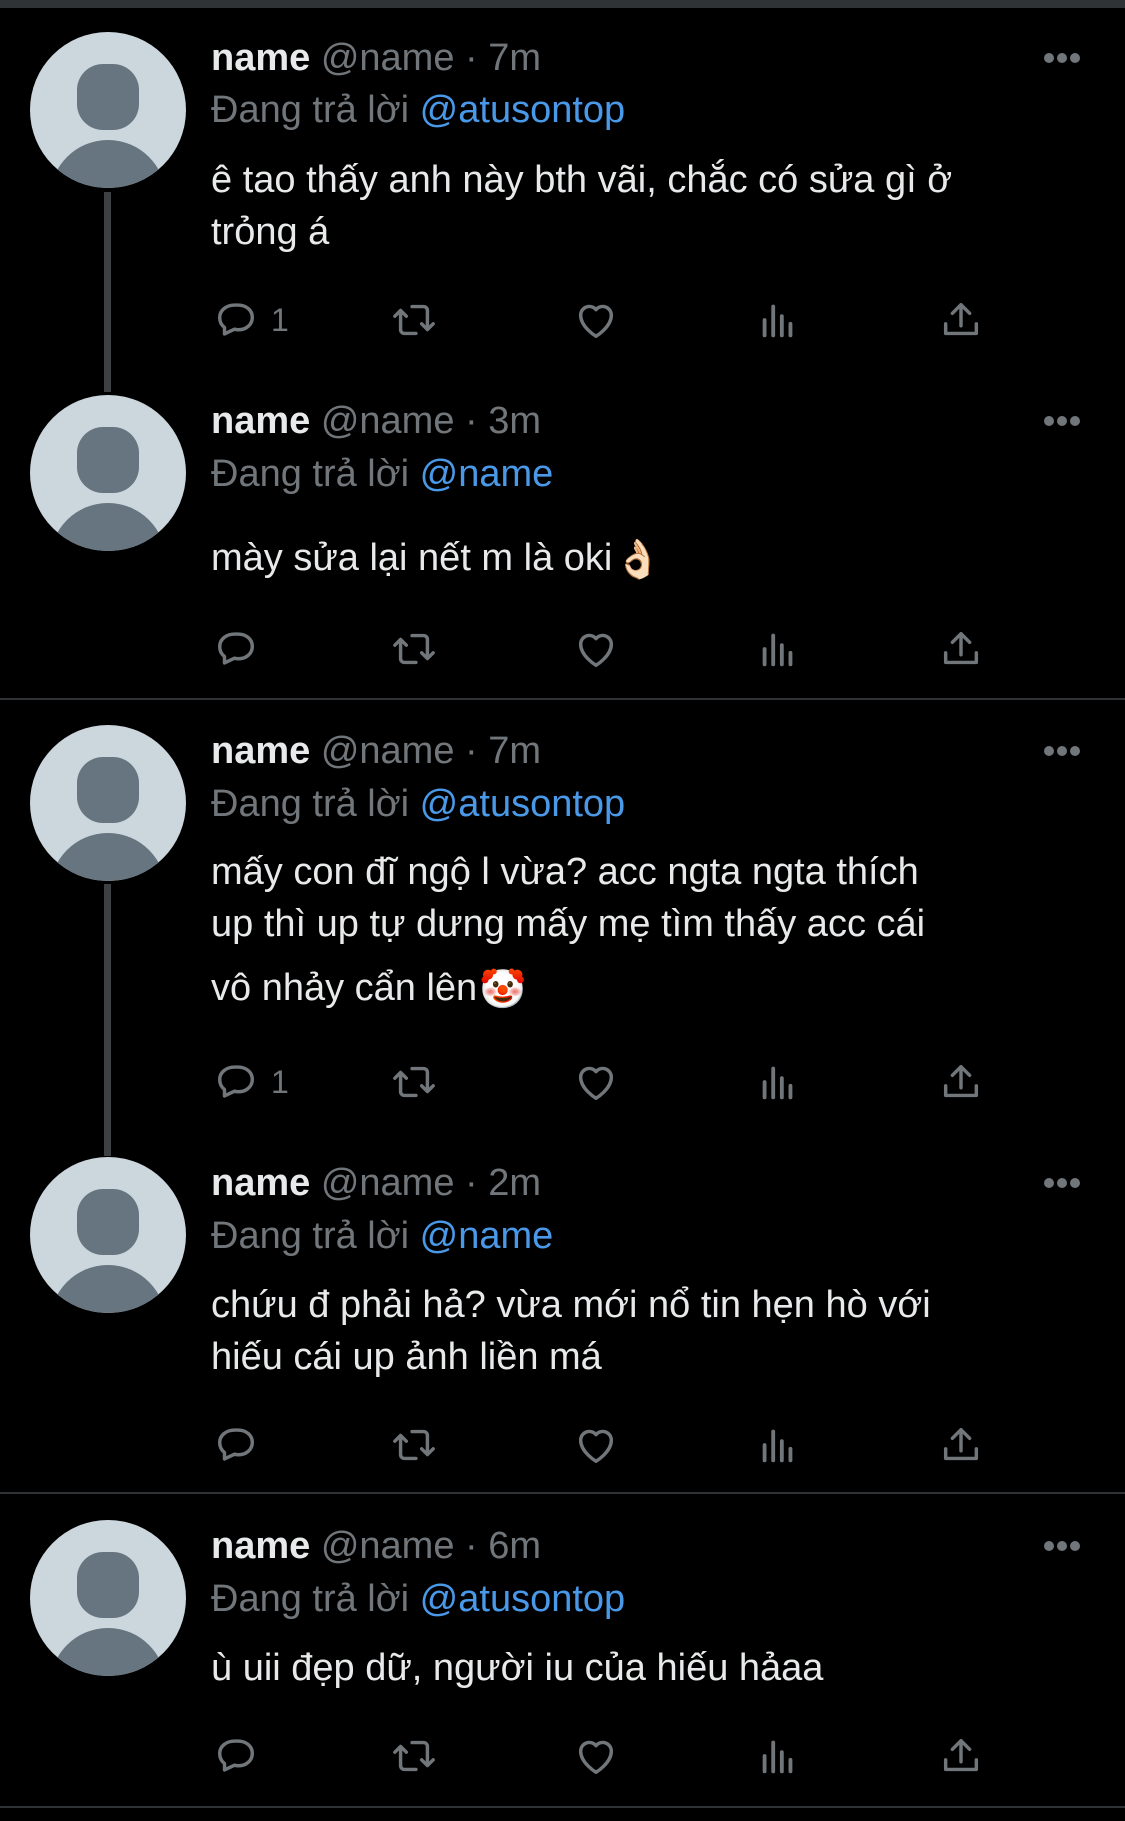 The width and height of the screenshot is (1125, 1821). Describe the element at coordinates (270, 232) in the screenshot. I see `tweet-text-line: trỏng á` at that location.